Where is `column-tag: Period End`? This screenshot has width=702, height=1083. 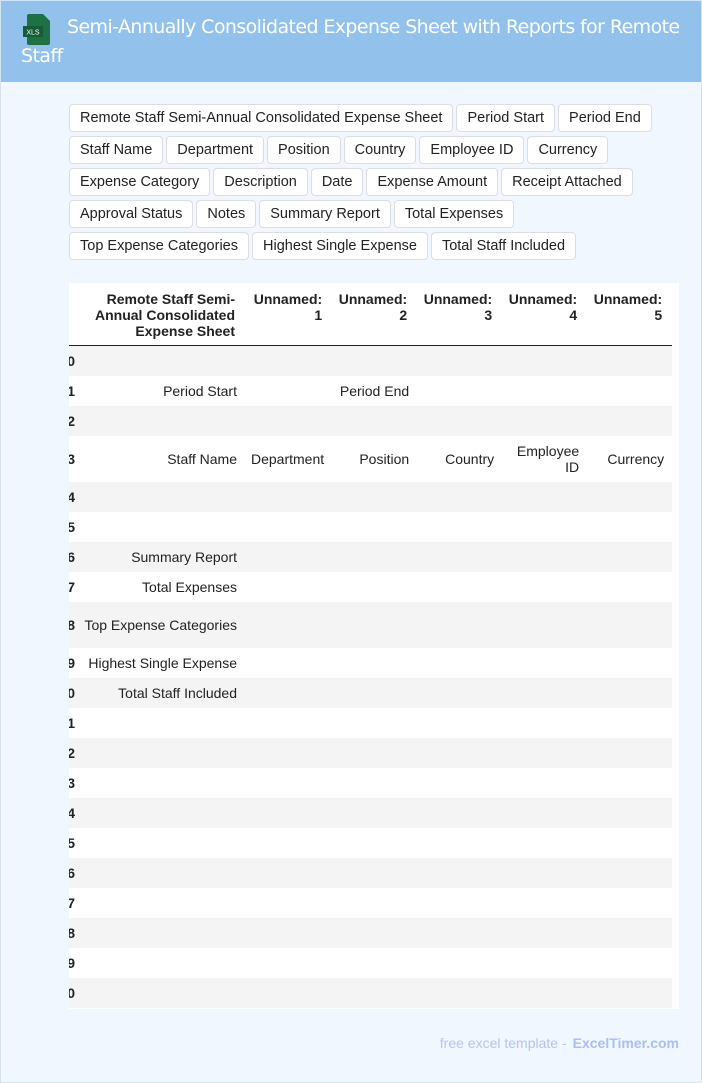 column-tag: Period End is located at coordinates (605, 118).